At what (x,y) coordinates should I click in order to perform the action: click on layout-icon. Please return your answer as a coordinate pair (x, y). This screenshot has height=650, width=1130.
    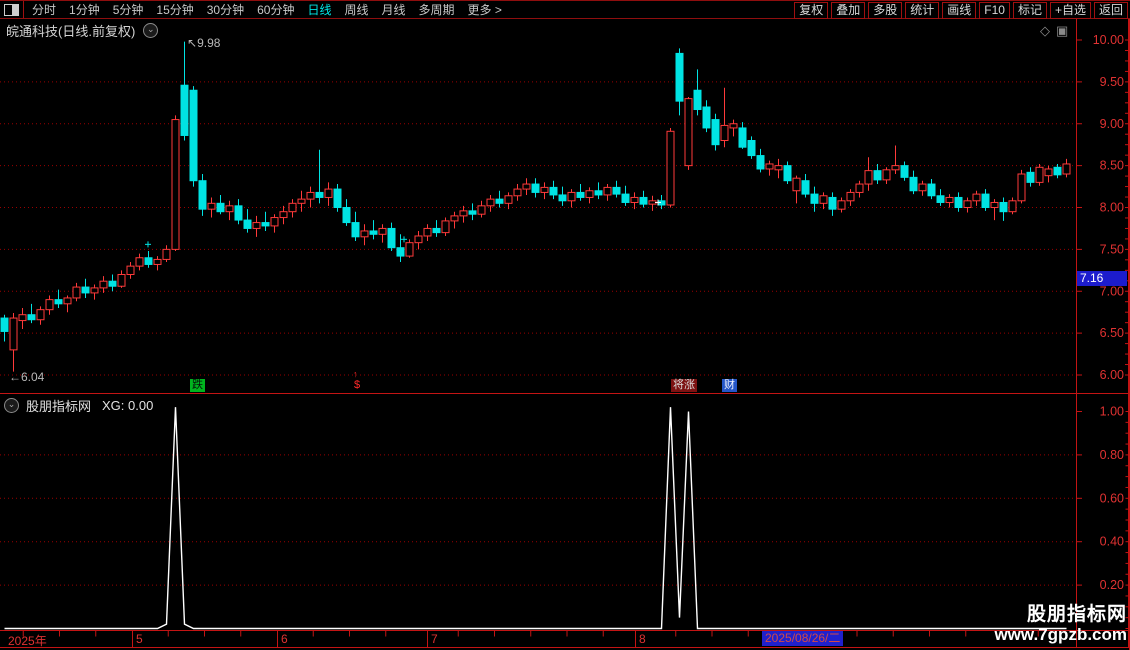
    Looking at the image, I should click on (11, 9).